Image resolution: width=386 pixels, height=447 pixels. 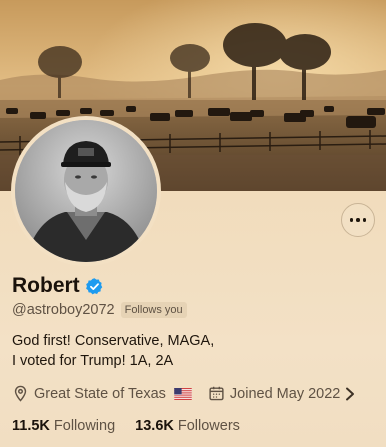 I want to click on following-link: 11.5K Following, so click(x=63, y=426).